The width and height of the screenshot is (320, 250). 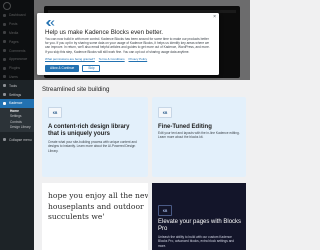 I want to click on dialog-title: Help us make Kadence Blocks even better., so click(x=104, y=32).